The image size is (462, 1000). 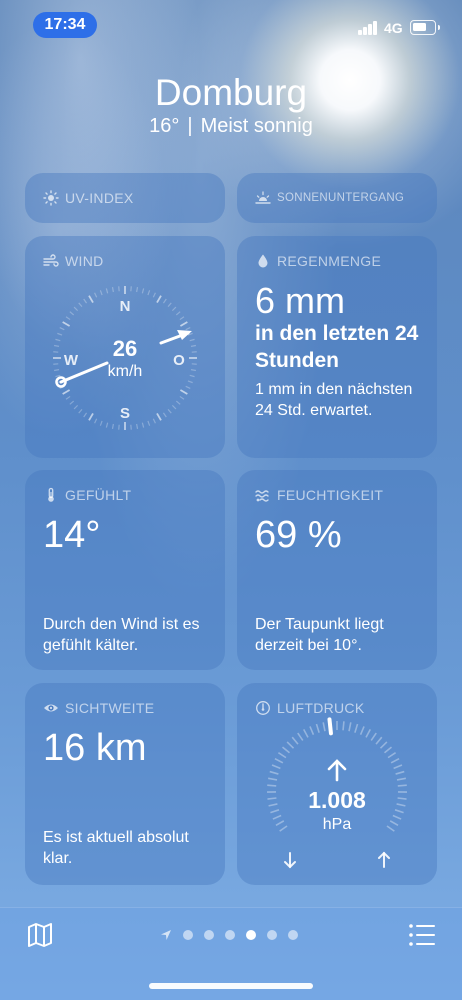 I want to click on sunset-header: SONNENUNTERGANG, so click(x=329, y=198).